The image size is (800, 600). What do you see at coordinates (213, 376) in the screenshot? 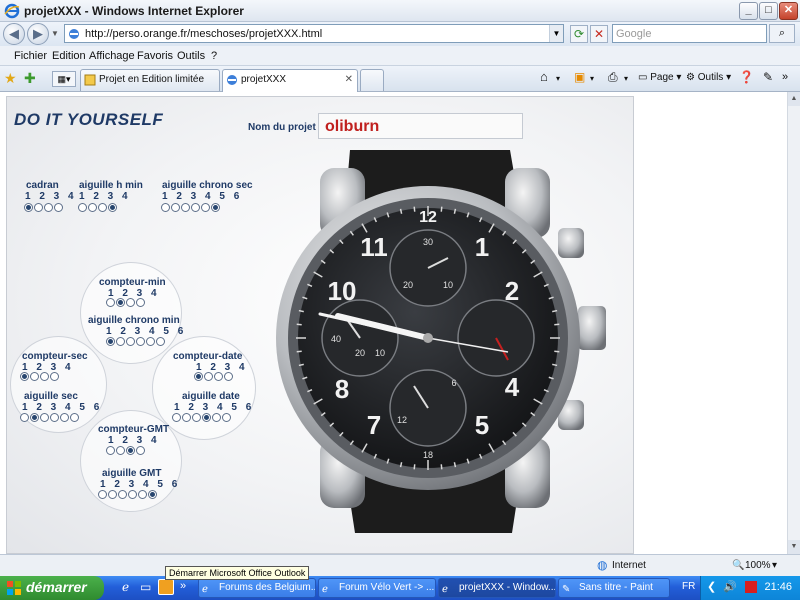
I see `compteur-date-radio-group` at bounding box center [213, 376].